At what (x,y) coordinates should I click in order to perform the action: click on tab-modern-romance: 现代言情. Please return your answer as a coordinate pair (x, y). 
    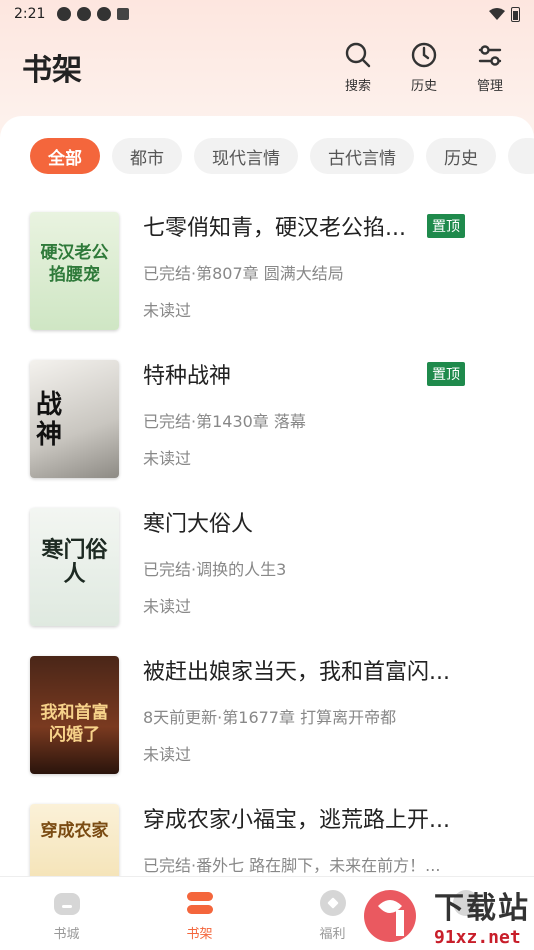
    Looking at the image, I should click on (246, 156).